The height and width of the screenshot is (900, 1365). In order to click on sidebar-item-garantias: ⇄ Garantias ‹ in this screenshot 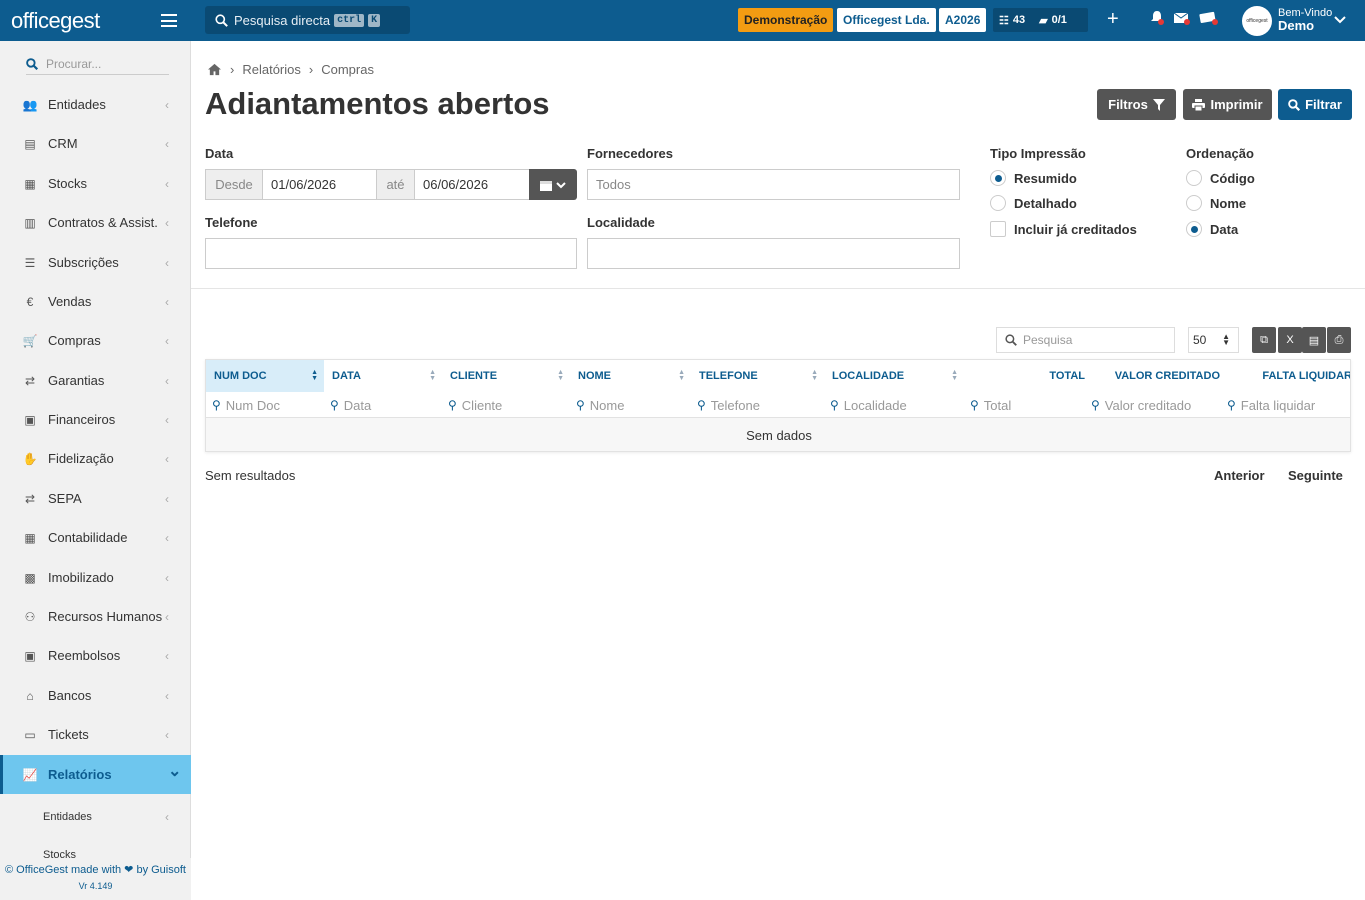, I will do `click(95, 380)`.